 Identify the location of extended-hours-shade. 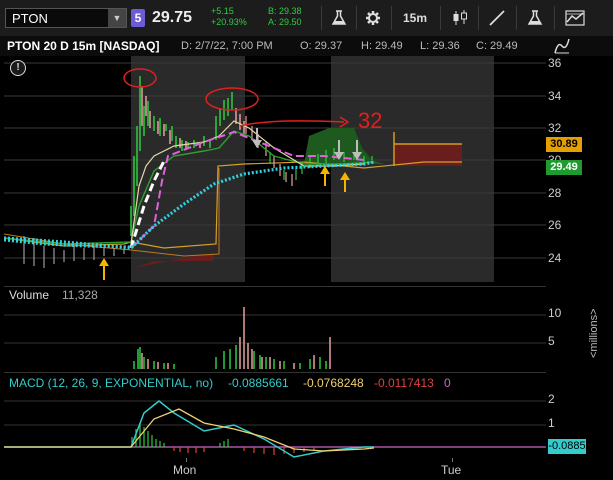
(520, 169).